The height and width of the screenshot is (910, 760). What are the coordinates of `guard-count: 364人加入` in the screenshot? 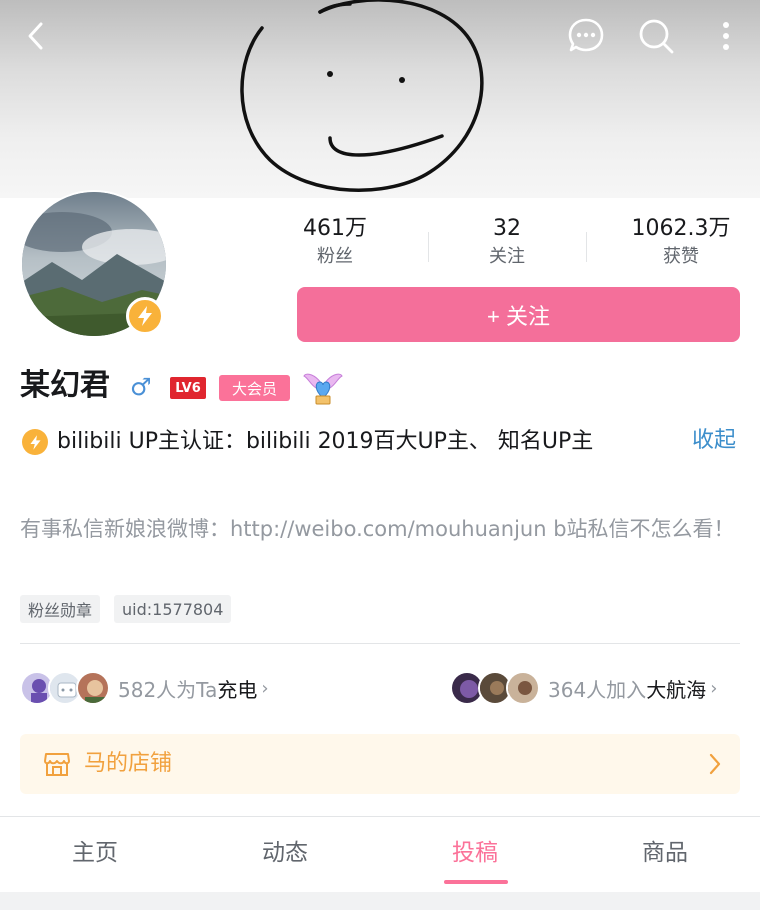 It's located at (597, 689).